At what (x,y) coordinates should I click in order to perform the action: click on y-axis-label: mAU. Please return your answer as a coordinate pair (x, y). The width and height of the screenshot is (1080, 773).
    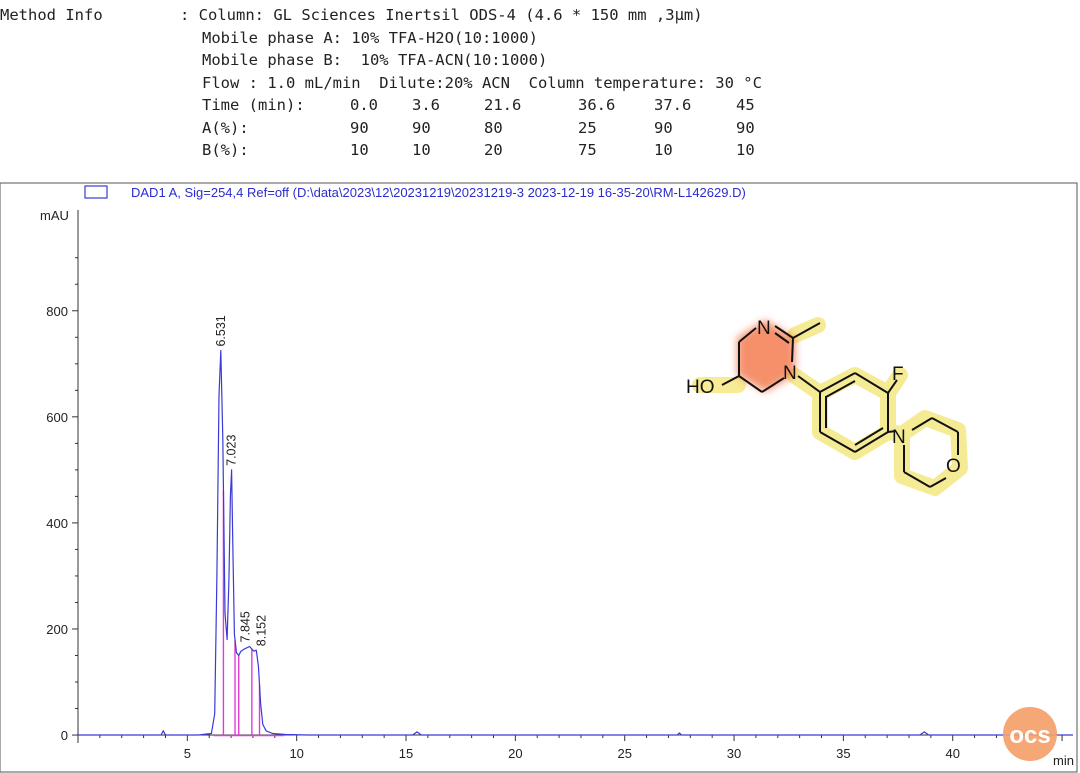
    Looking at the image, I should click on (54, 215).